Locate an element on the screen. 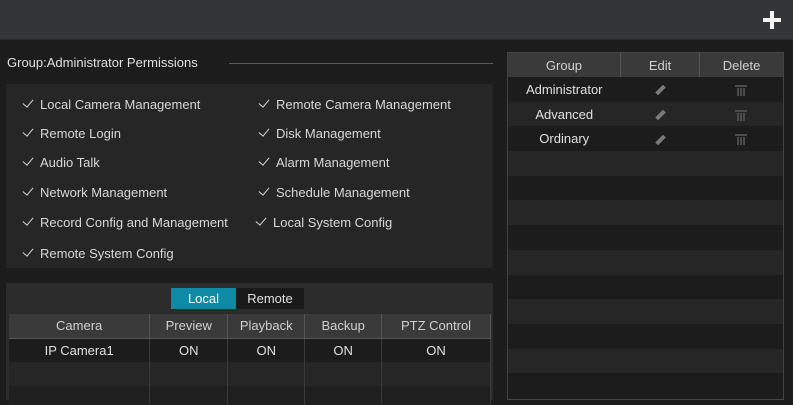 This screenshot has width=793, height=405. permission-item: Schedule Management is located at coordinates (334, 193).